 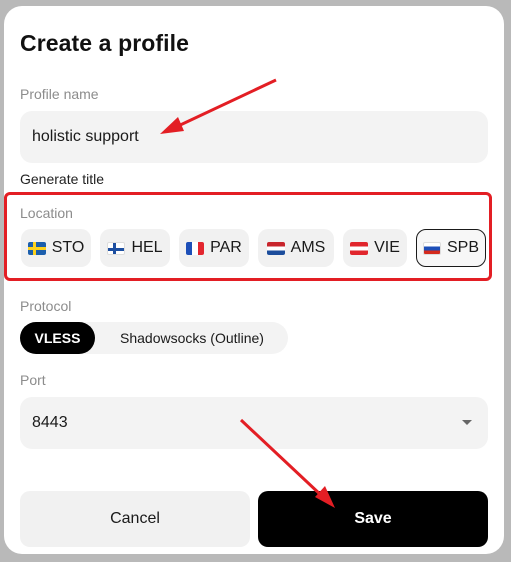 I want to click on location-code: SPB, so click(x=462, y=247).